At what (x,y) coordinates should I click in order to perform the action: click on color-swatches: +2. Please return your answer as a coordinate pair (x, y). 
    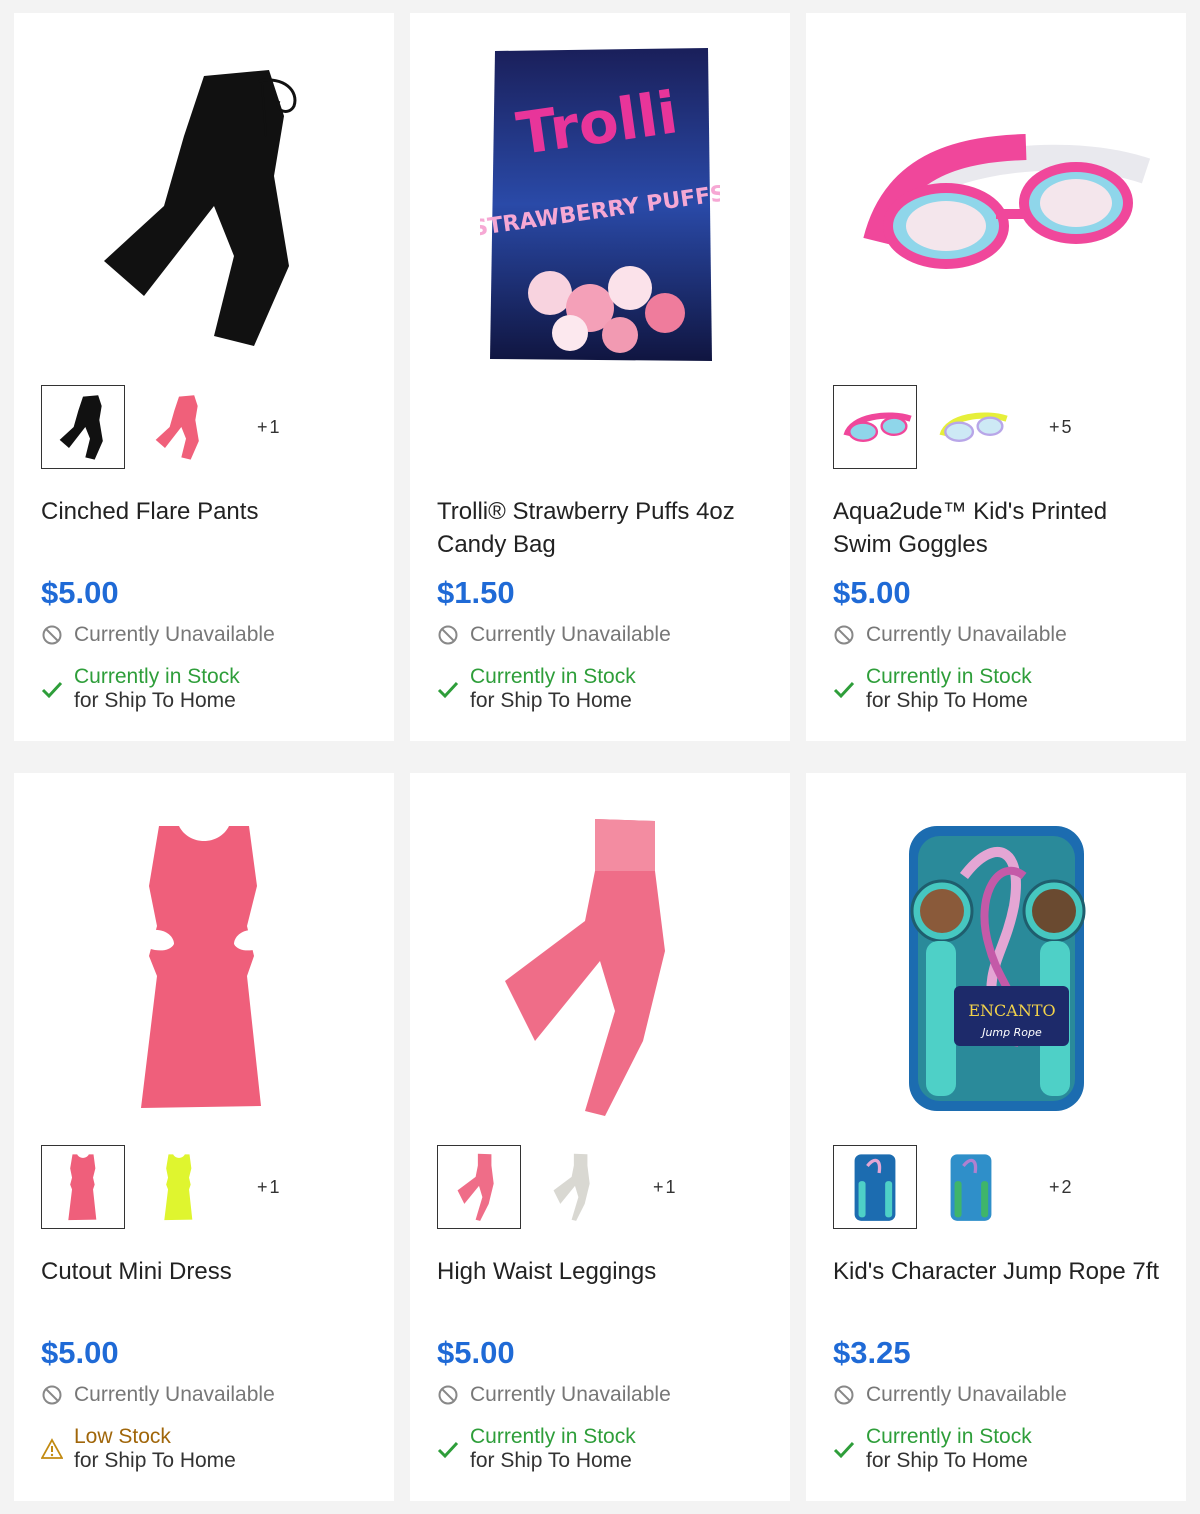
    Looking at the image, I should click on (953, 1187).